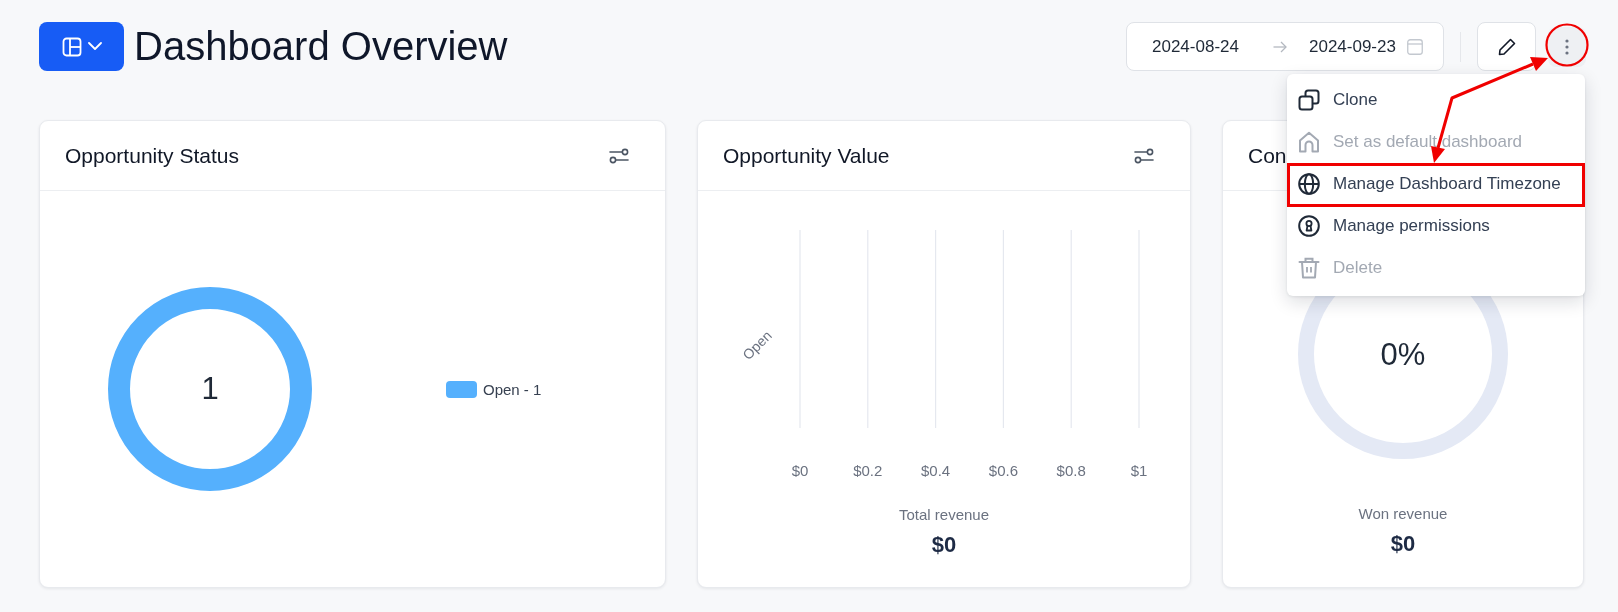  What do you see at coordinates (1567, 46) in the screenshot?
I see `vertical-dots-icon` at bounding box center [1567, 46].